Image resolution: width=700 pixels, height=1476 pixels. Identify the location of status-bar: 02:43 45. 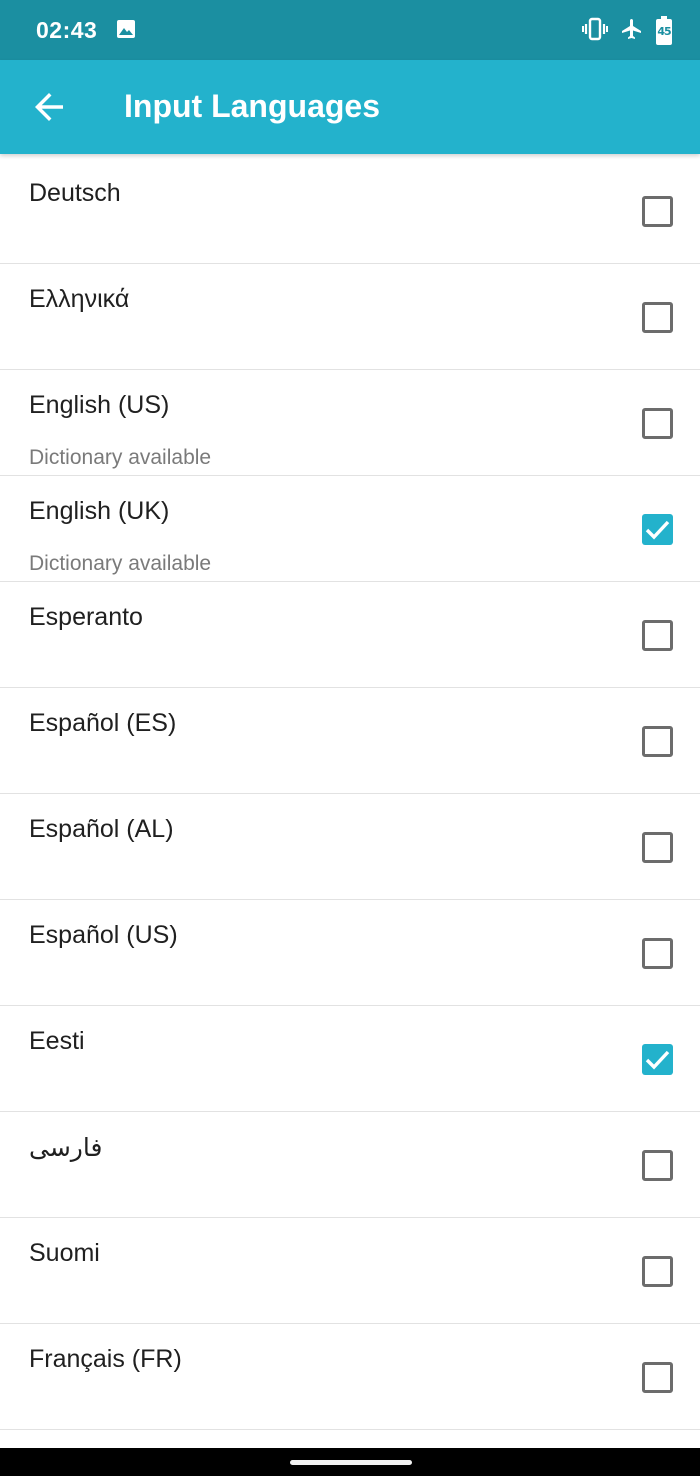
(350, 30).